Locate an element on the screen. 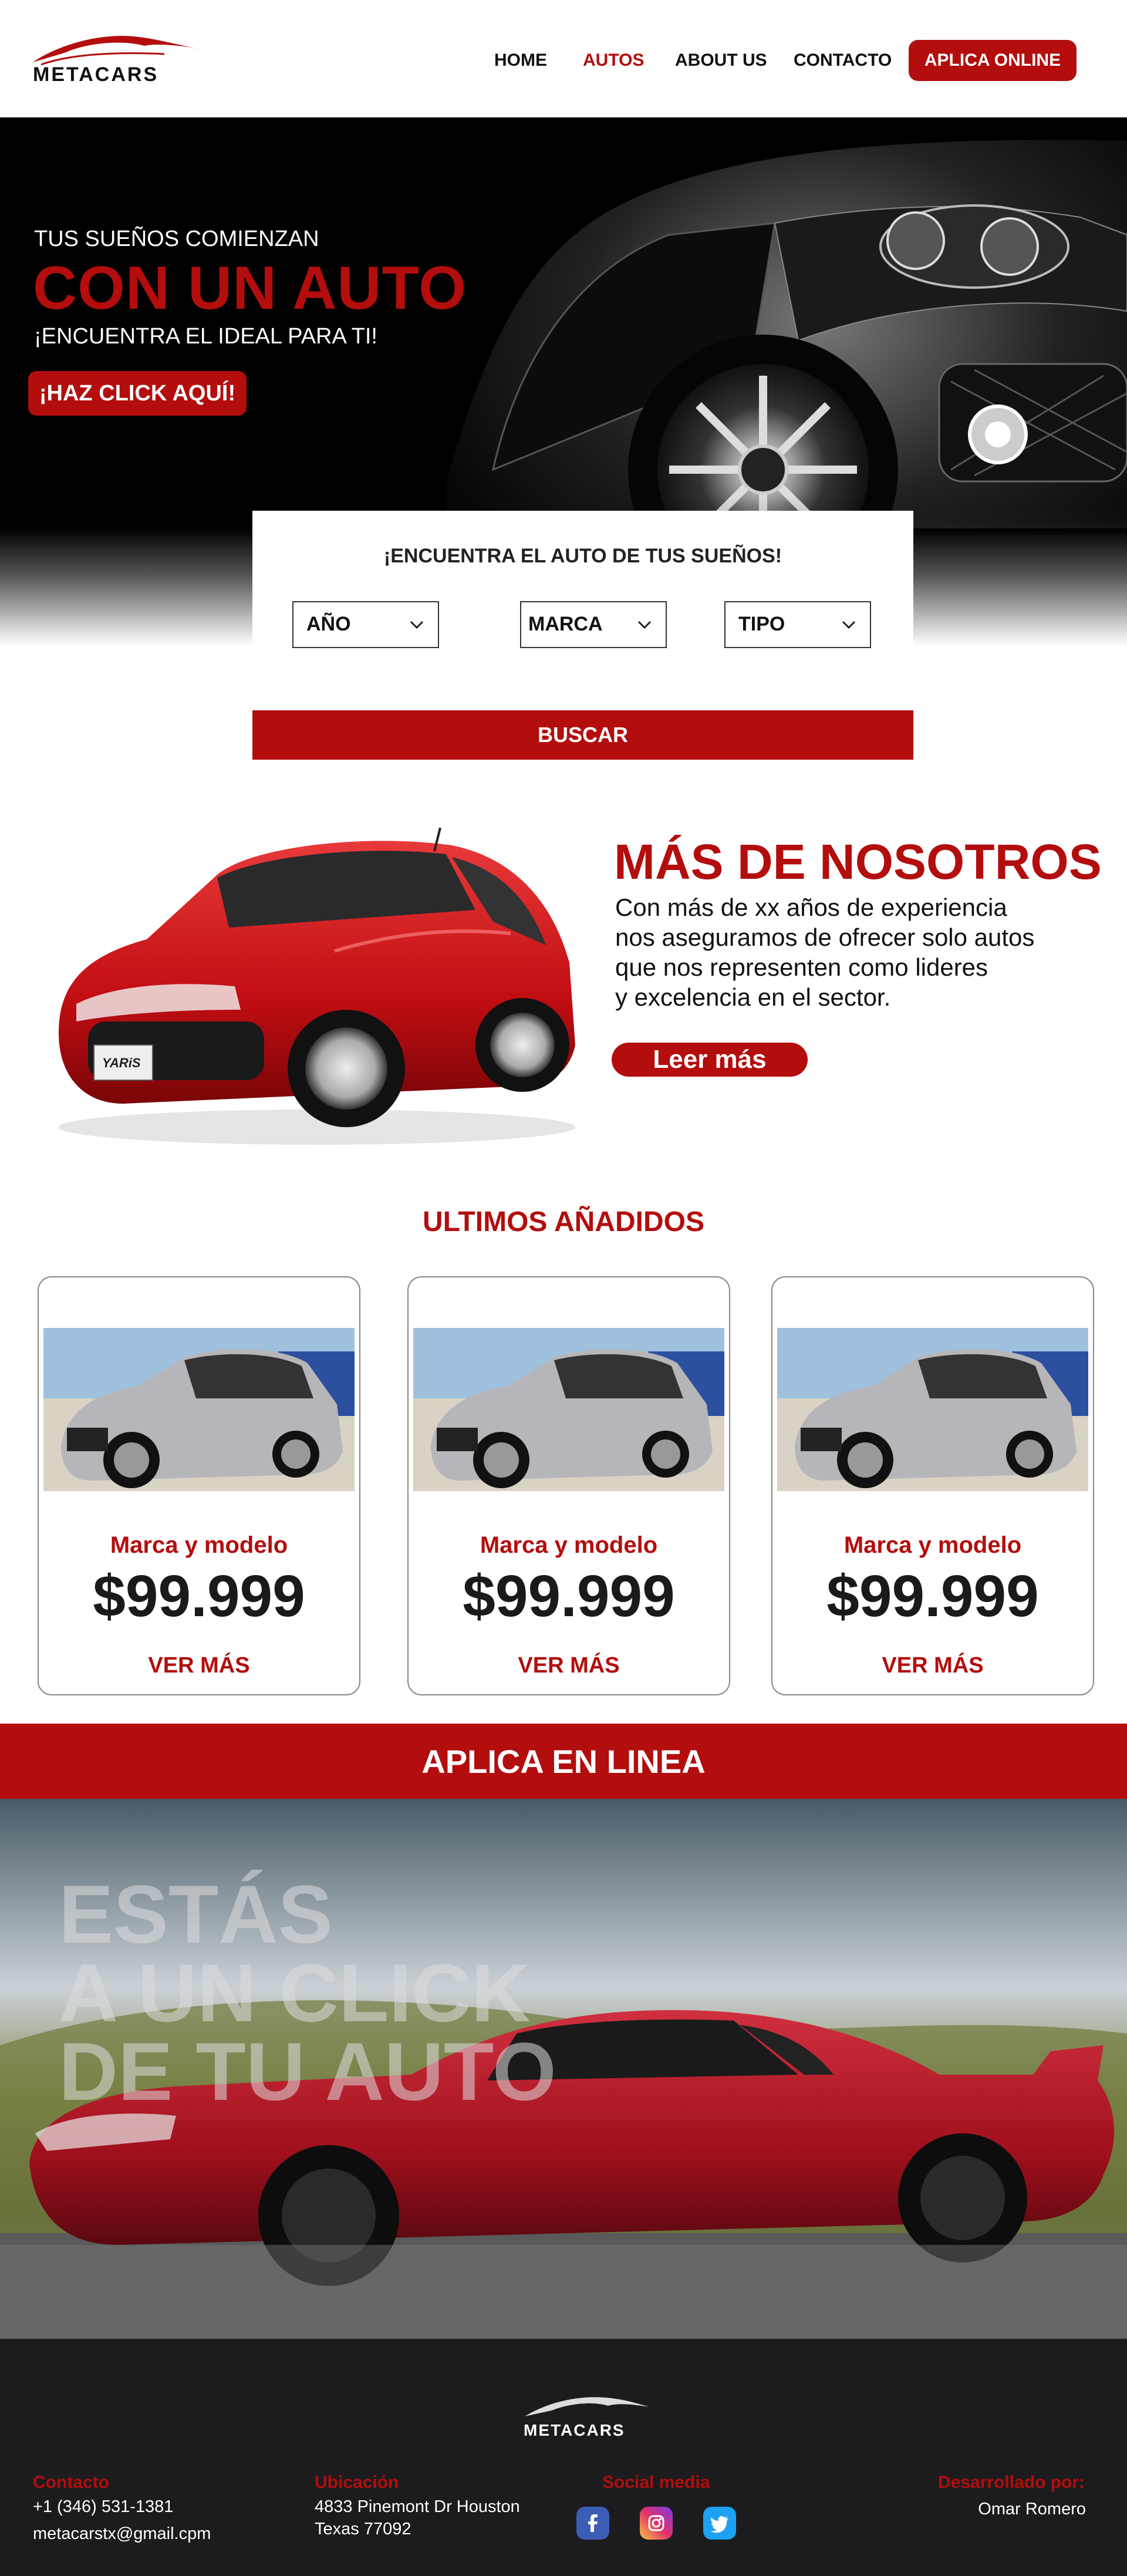  footer-location-heading: Ubicación is located at coordinates (357, 2482).